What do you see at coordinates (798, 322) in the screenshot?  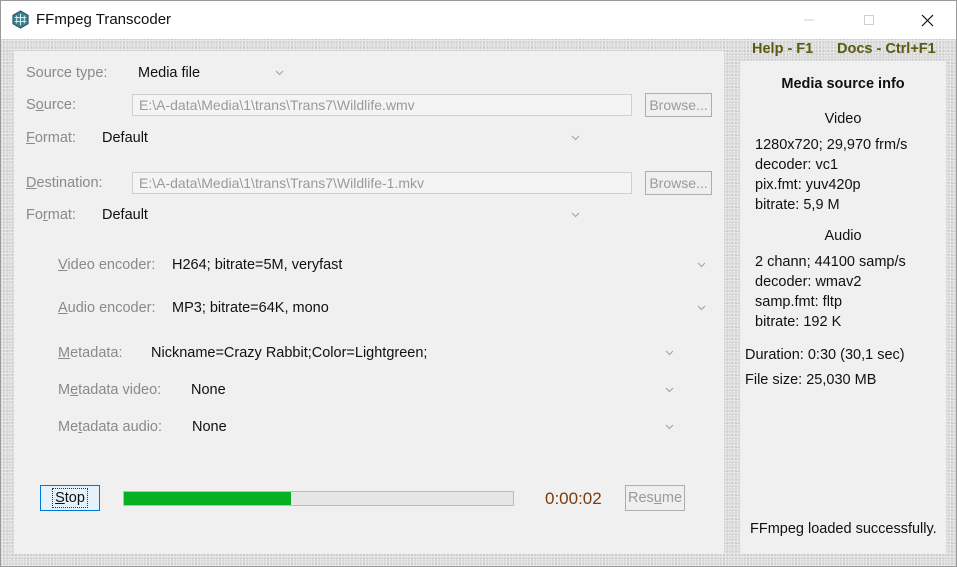 I see `audio-info-line: bitrate: 192 K` at bounding box center [798, 322].